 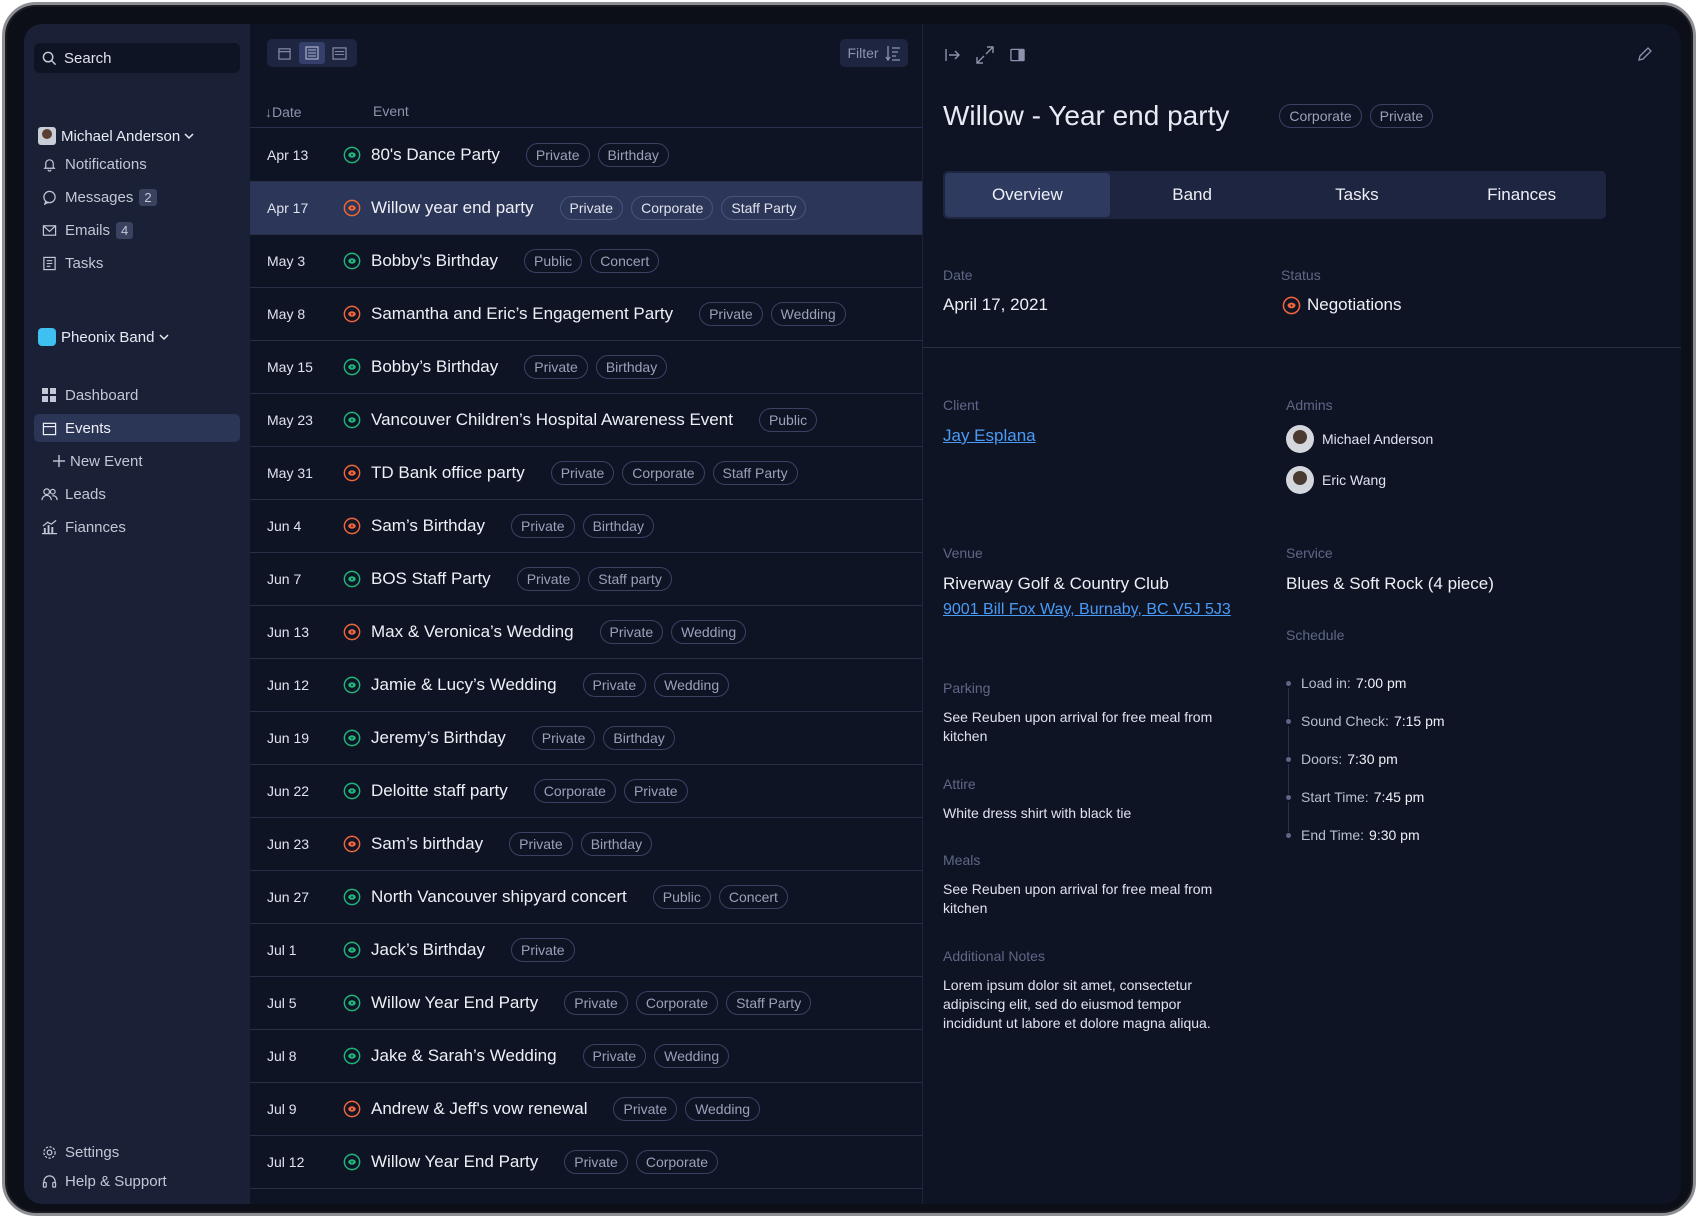 What do you see at coordinates (137, 1181) in the screenshot?
I see `nav-help: Help & Support` at bounding box center [137, 1181].